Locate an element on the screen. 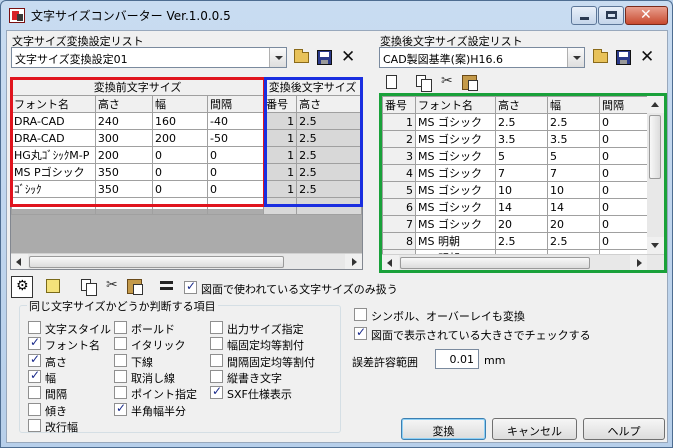 The height and width of the screenshot is (448, 673). paste-button is located at coordinates (469, 82).